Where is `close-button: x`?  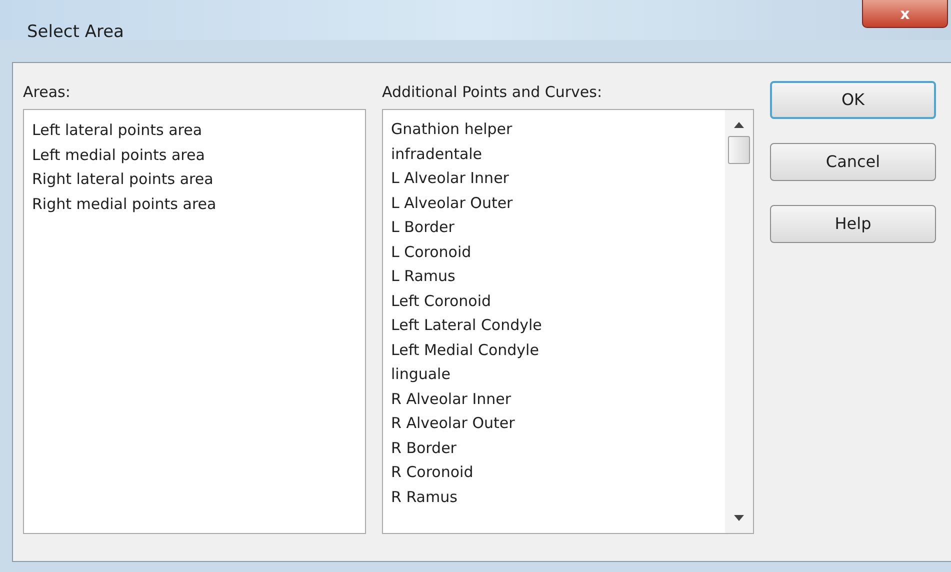
close-button: x is located at coordinates (905, 14).